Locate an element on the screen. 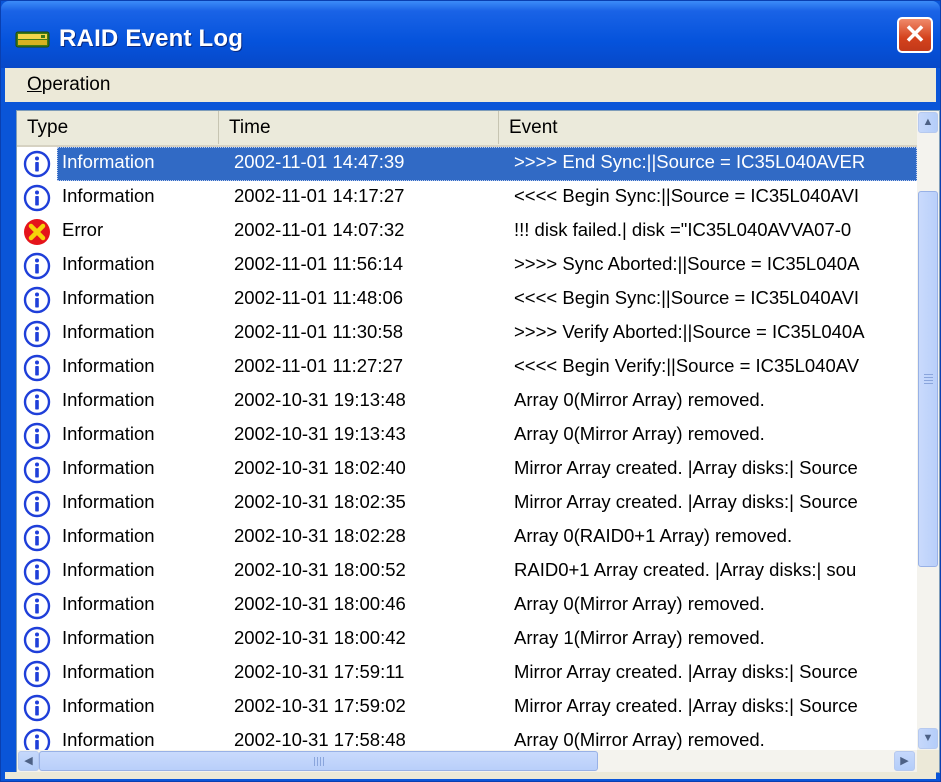 Image resolution: width=941 pixels, height=782 pixels. cell-time: 2002-10-31 18:02:35 is located at coordinates (320, 501).